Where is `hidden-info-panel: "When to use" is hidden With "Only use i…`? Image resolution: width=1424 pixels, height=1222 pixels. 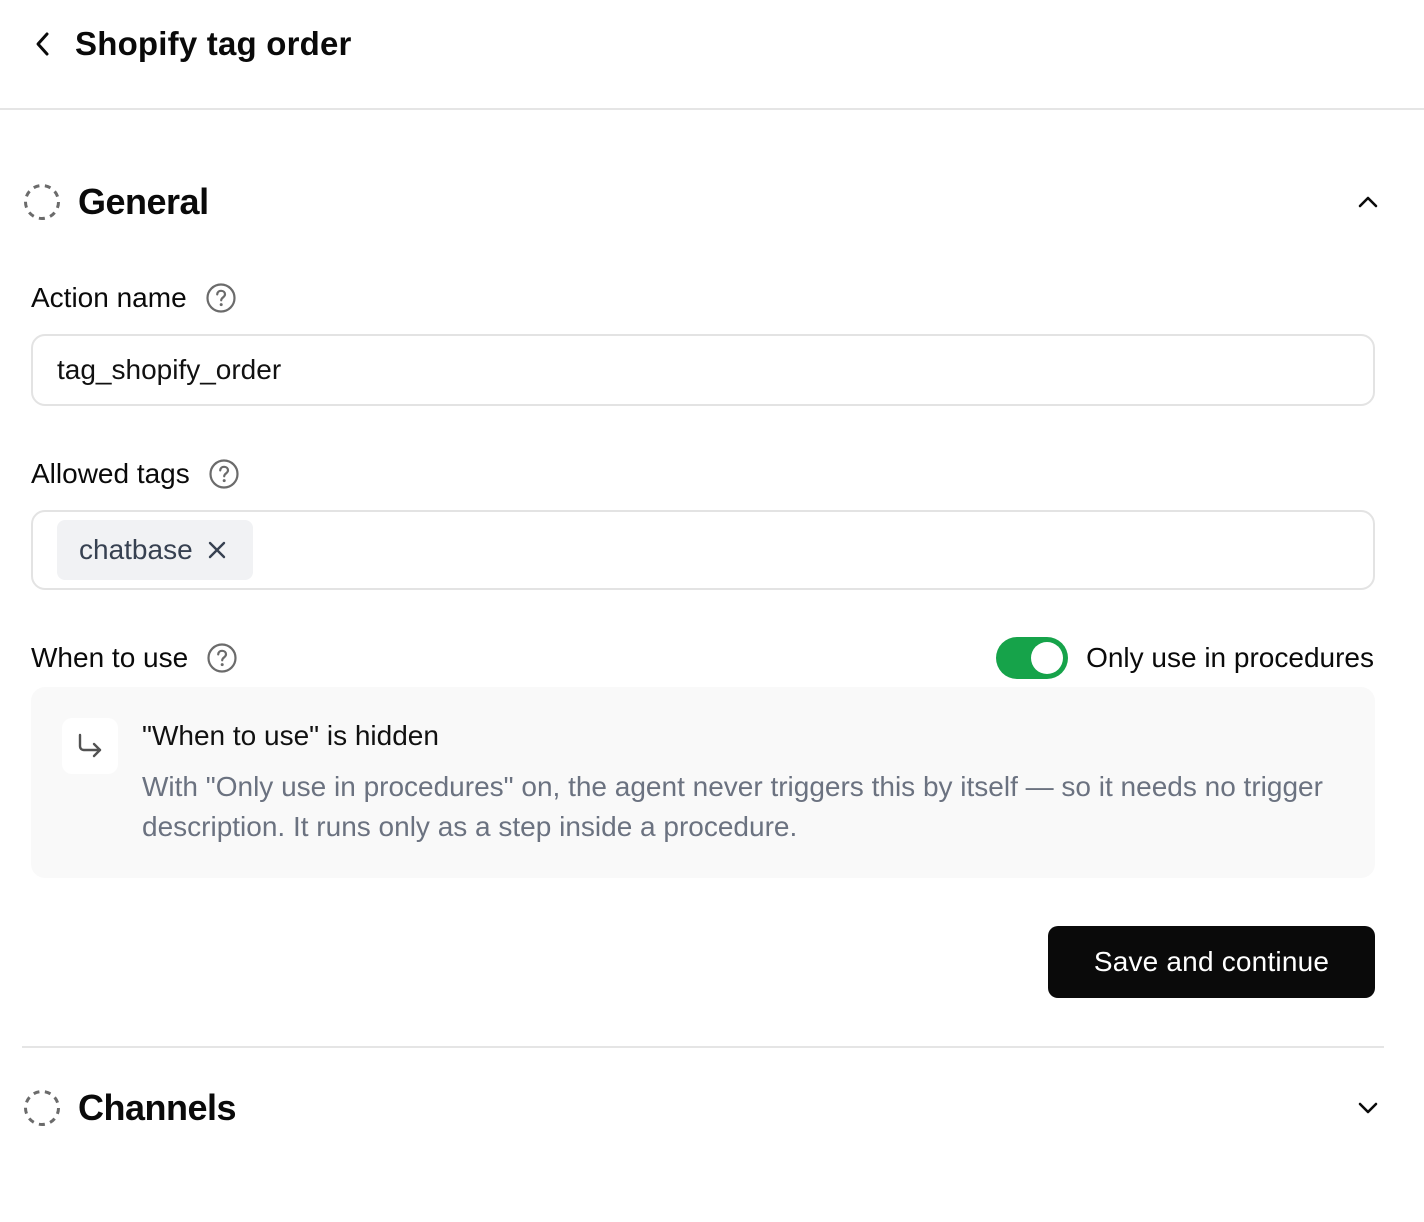
hidden-info-panel: "When to use" is hidden With "Only use i… is located at coordinates (703, 782).